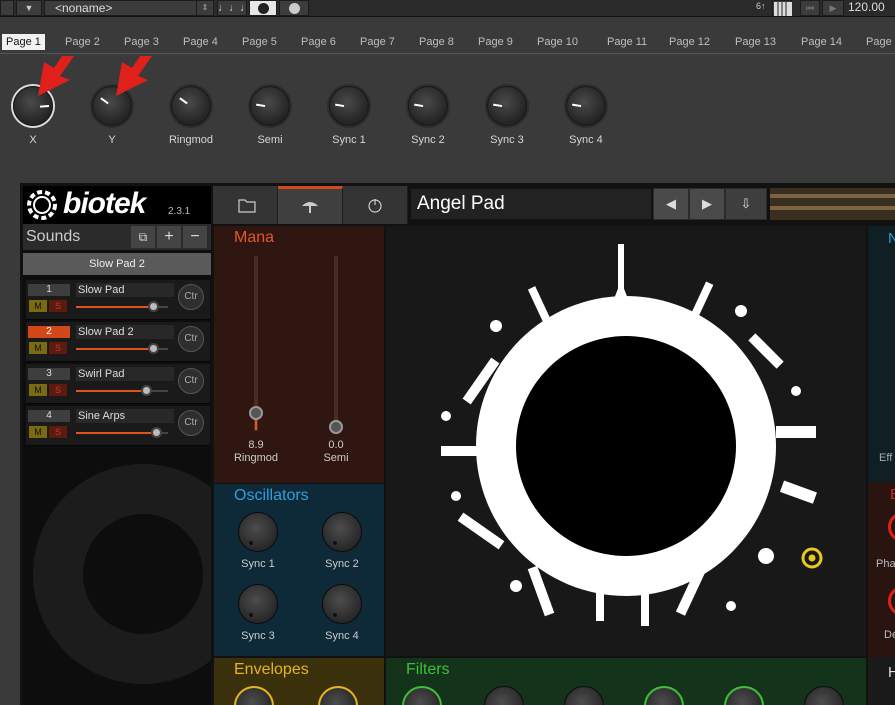 The width and height of the screenshot is (895, 705). I want to click on semi-slider-track, so click(336, 343).